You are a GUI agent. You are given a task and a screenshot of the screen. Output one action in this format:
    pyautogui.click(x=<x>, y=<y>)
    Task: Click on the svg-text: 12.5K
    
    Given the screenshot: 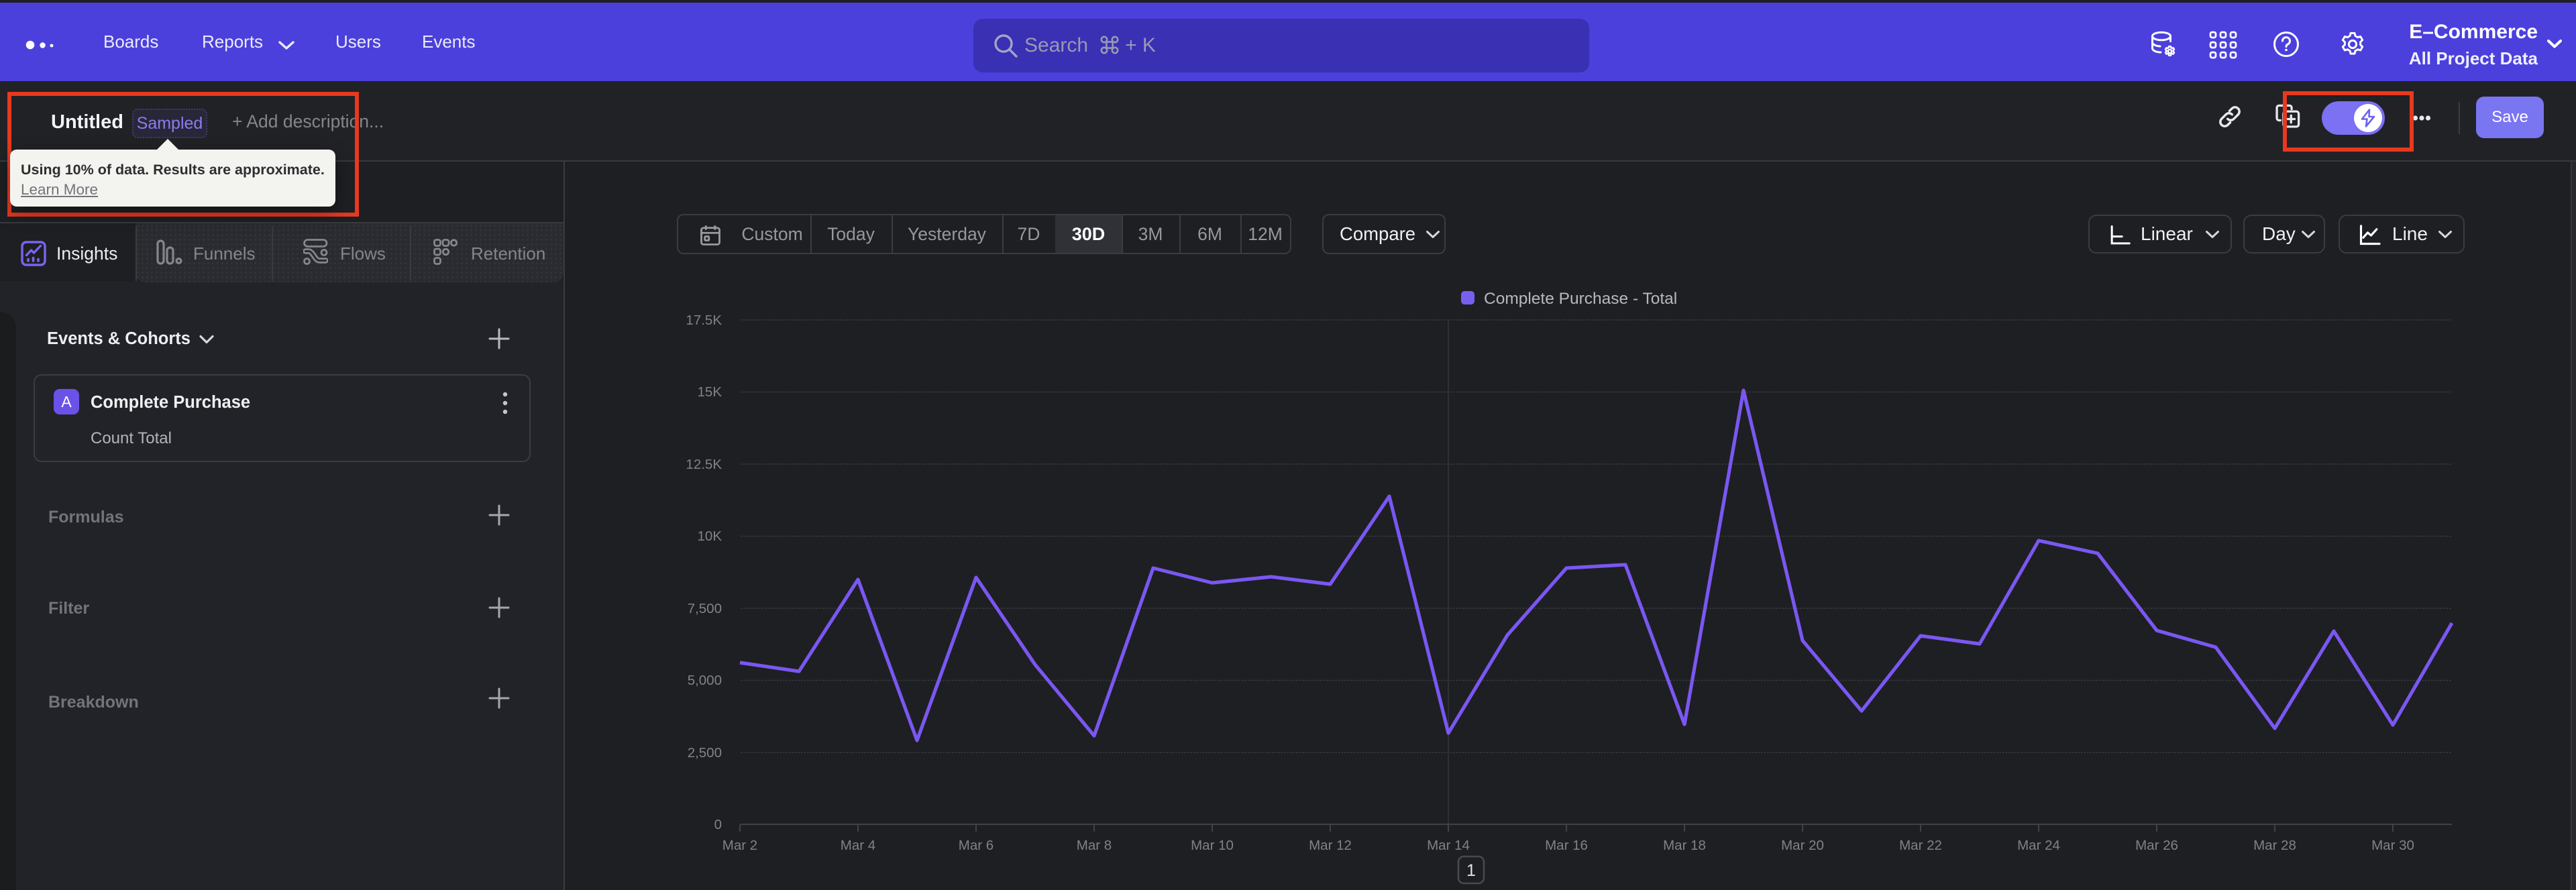 What is the action you would take?
    pyautogui.click(x=704, y=464)
    